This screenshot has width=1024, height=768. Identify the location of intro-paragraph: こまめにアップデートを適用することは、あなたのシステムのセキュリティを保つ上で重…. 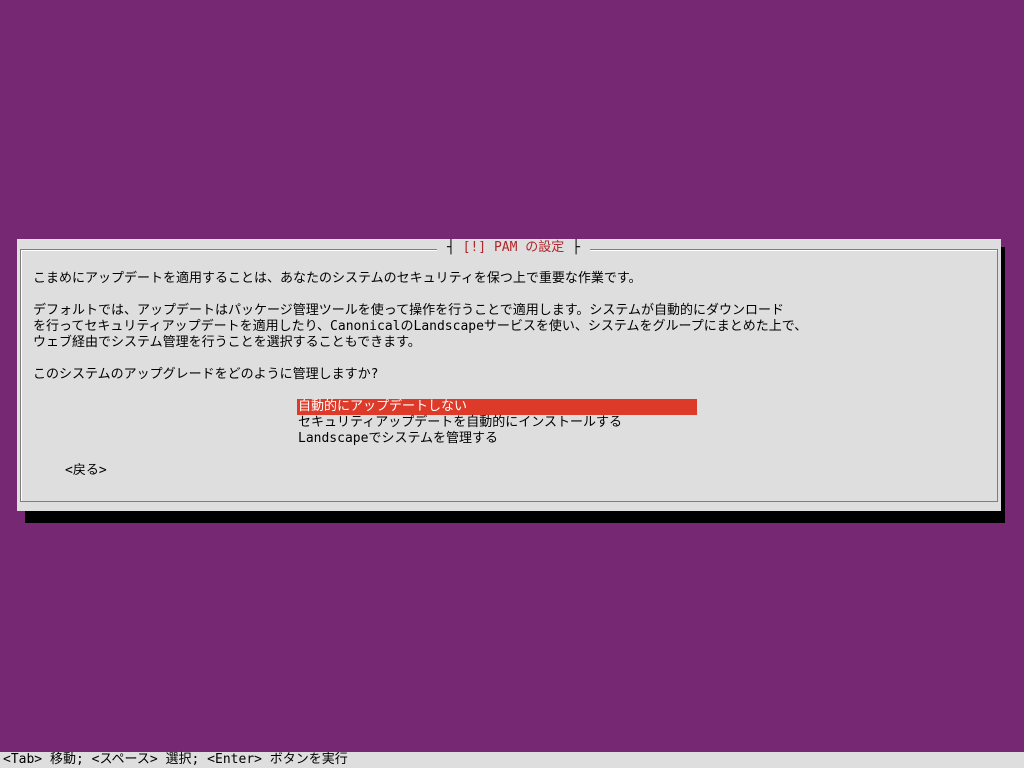
(337, 278).